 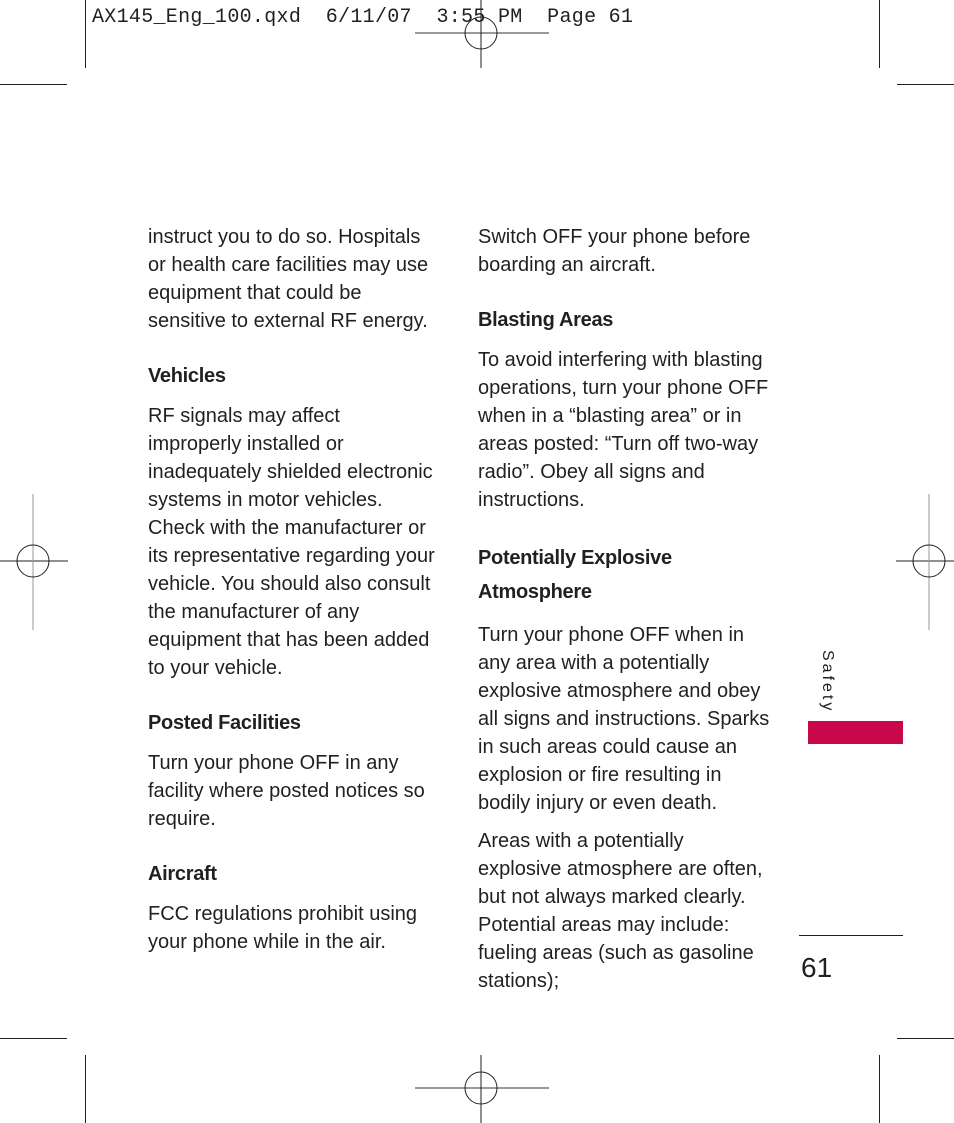 What do you see at coordinates (546, 320) in the screenshot?
I see `section-heading: Blasting Areas` at bounding box center [546, 320].